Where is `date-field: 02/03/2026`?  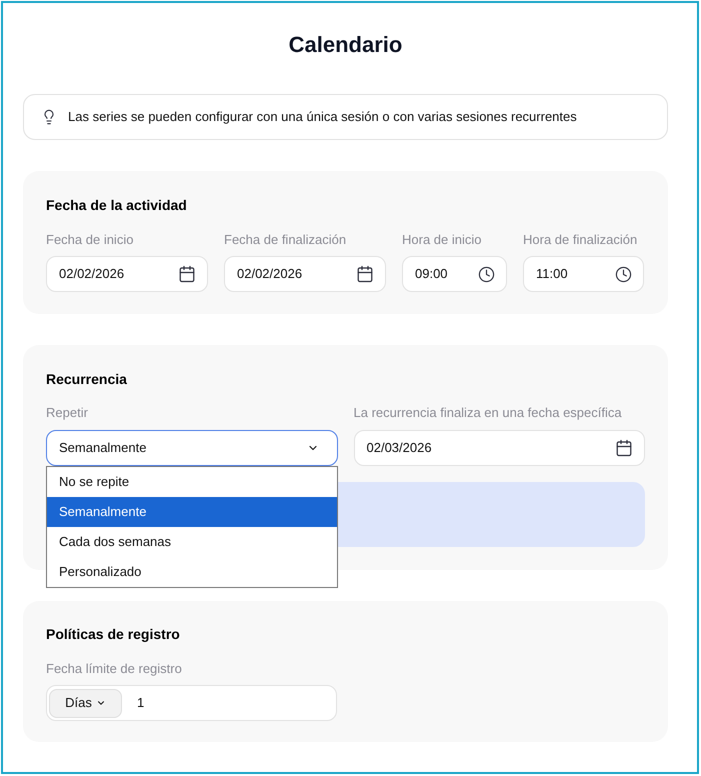
date-field: 02/03/2026 is located at coordinates (499, 448).